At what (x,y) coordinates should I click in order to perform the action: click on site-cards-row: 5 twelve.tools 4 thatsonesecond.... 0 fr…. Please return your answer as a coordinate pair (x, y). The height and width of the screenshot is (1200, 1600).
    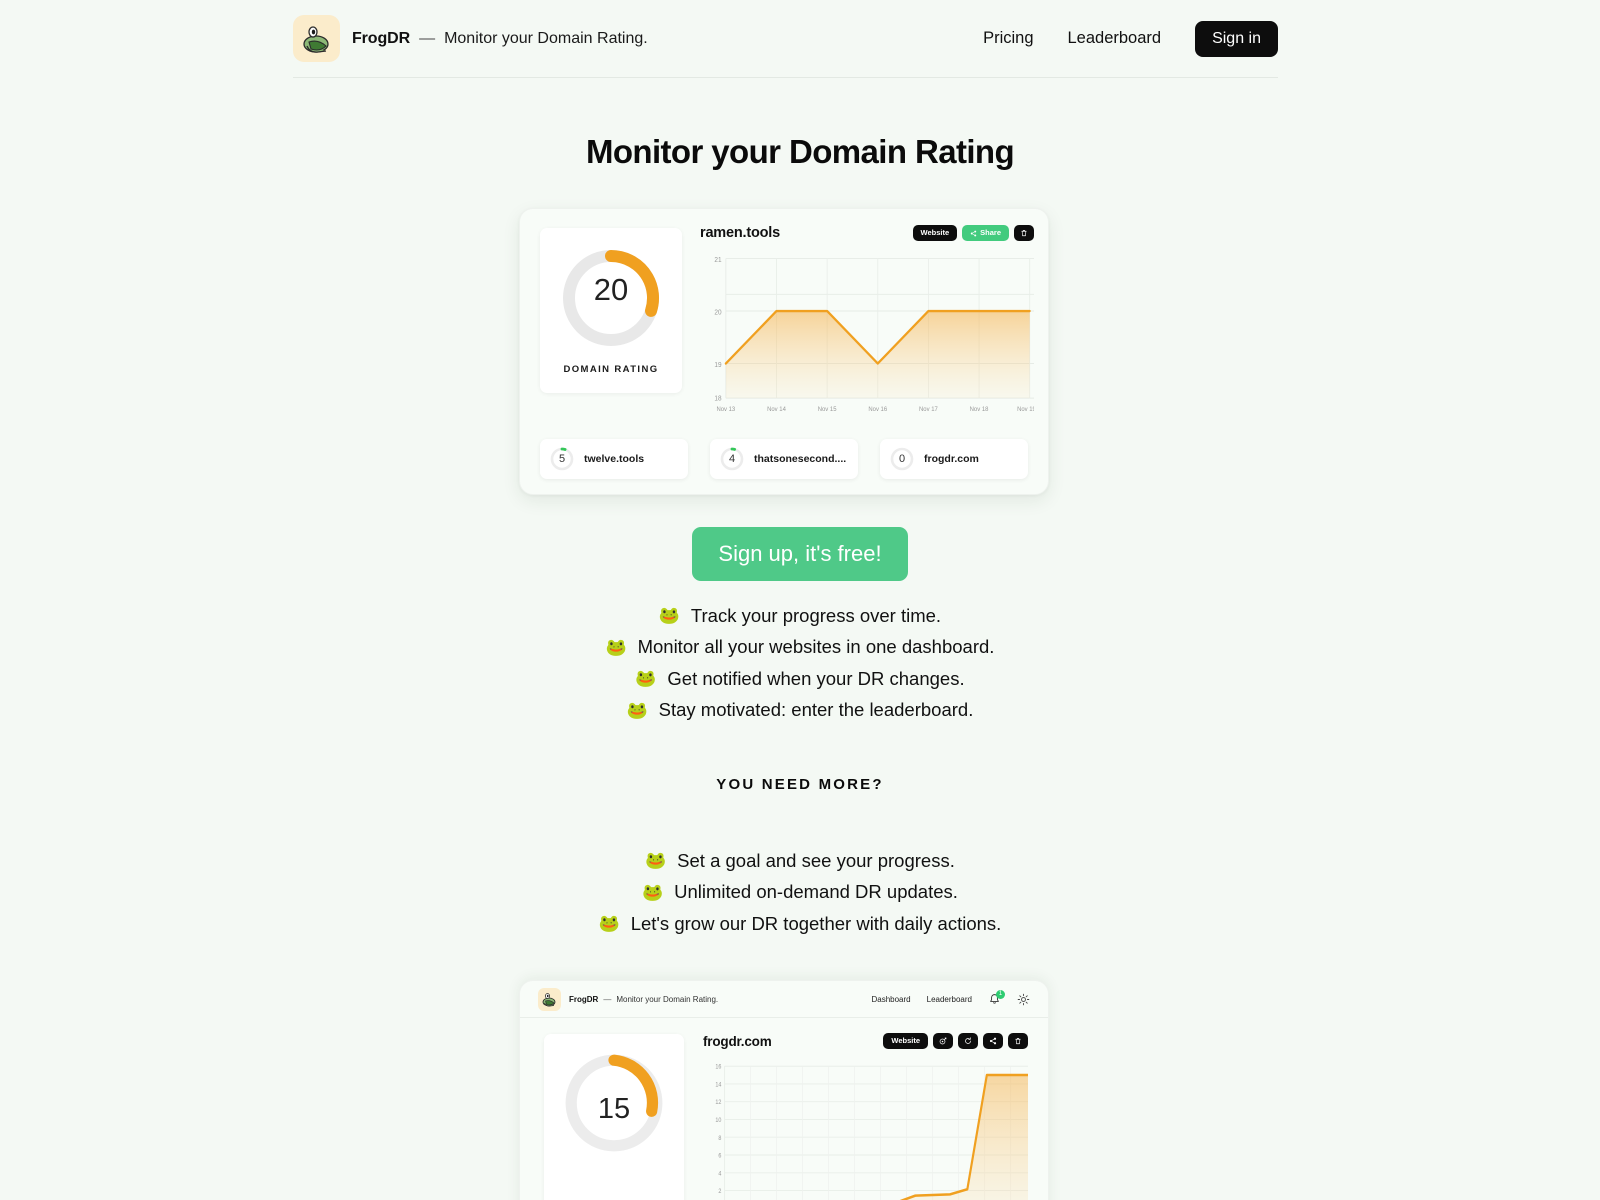
    Looking at the image, I should click on (784, 459).